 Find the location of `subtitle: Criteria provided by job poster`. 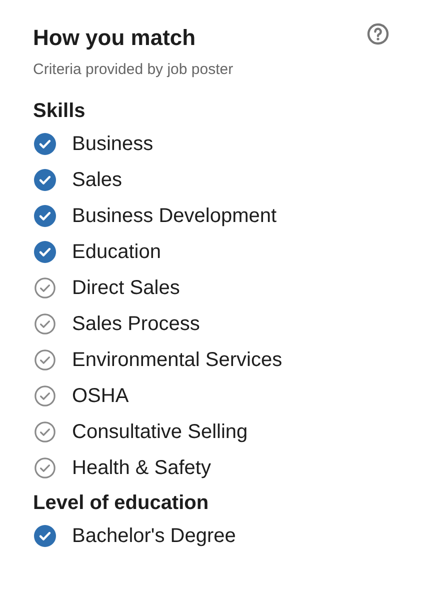

subtitle: Criteria provided by job poster is located at coordinates (133, 70).